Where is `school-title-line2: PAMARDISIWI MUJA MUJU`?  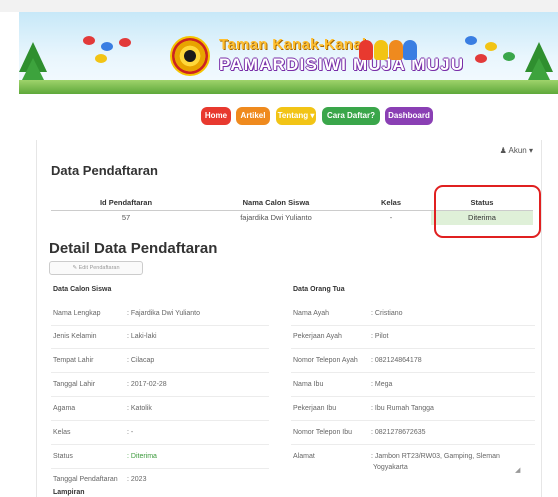
school-title-line2: PAMARDISIWI MUJA MUJU is located at coordinates (342, 64).